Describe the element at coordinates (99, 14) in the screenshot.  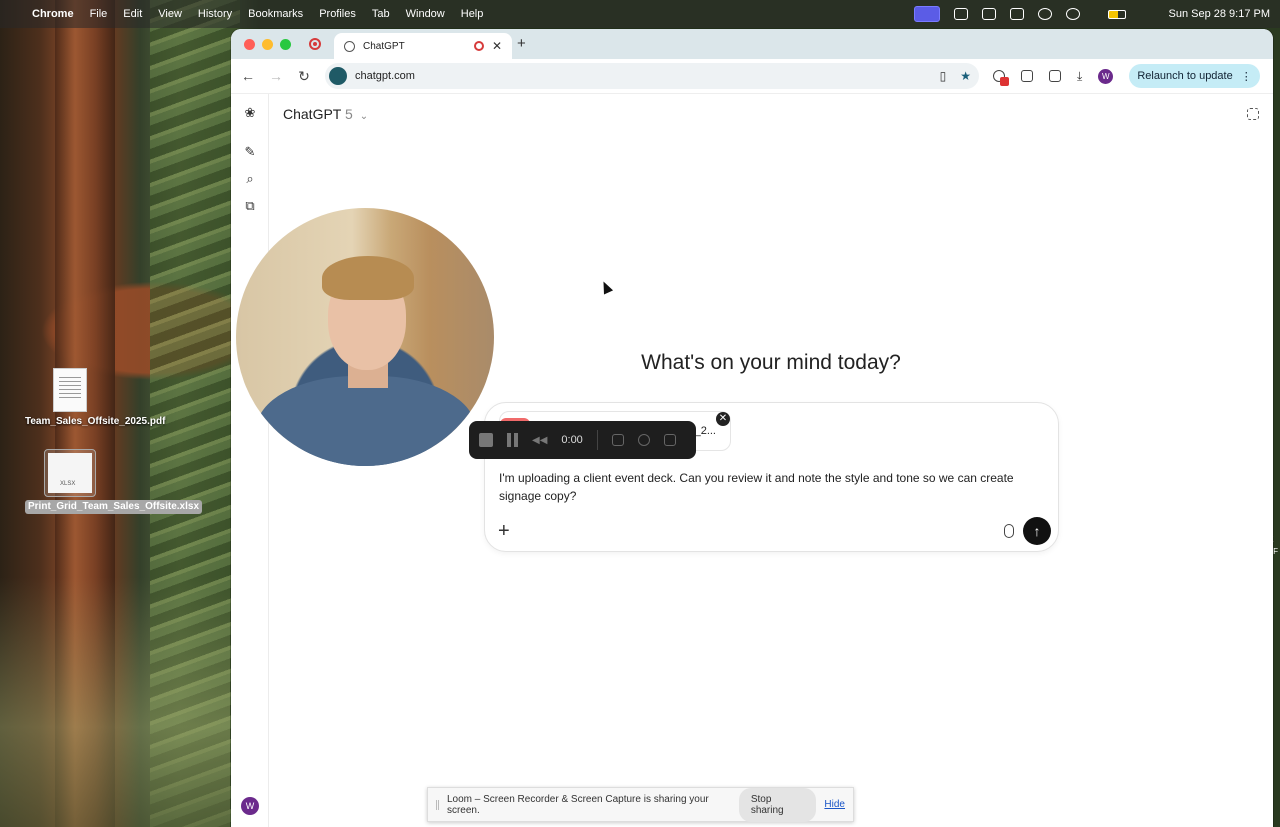
I see `menu-file: File` at that location.